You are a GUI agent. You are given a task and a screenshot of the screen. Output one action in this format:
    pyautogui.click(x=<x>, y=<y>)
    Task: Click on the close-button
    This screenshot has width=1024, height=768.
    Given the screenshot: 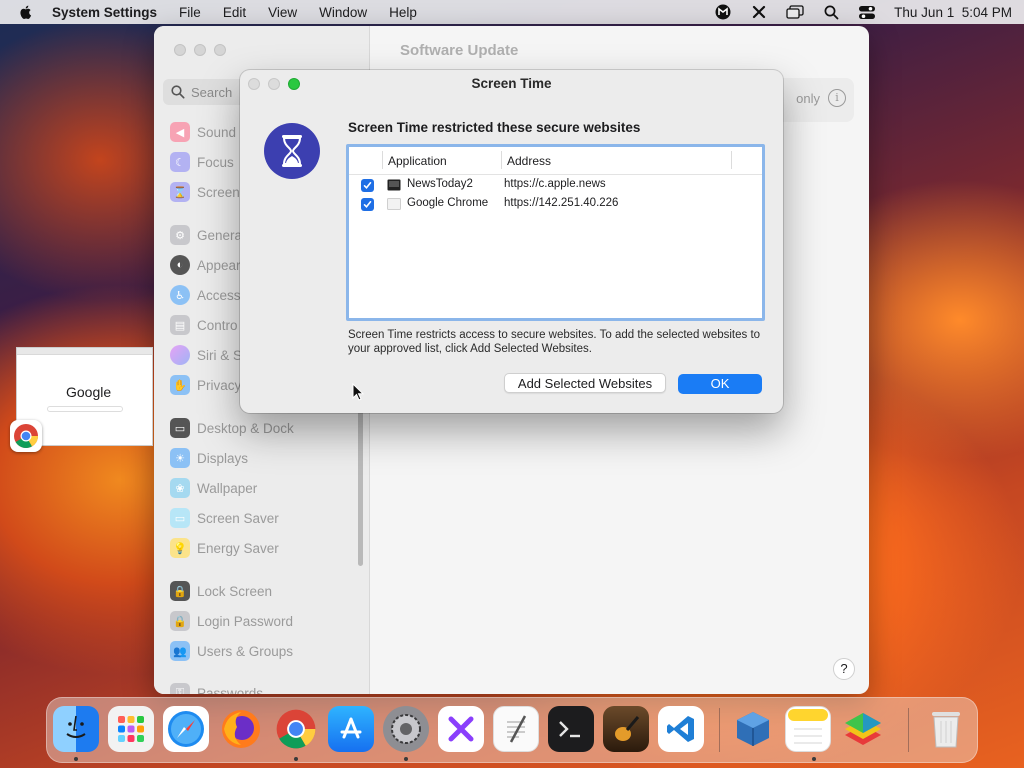 What is the action you would take?
    pyautogui.click(x=180, y=50)
    